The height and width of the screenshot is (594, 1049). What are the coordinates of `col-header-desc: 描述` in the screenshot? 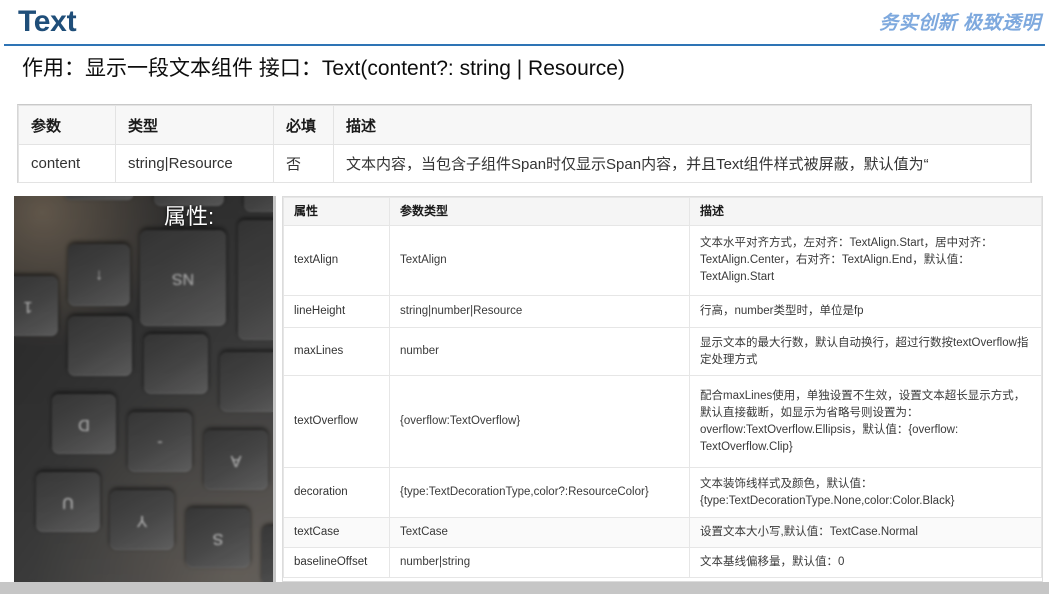 It's located at (682, 125).